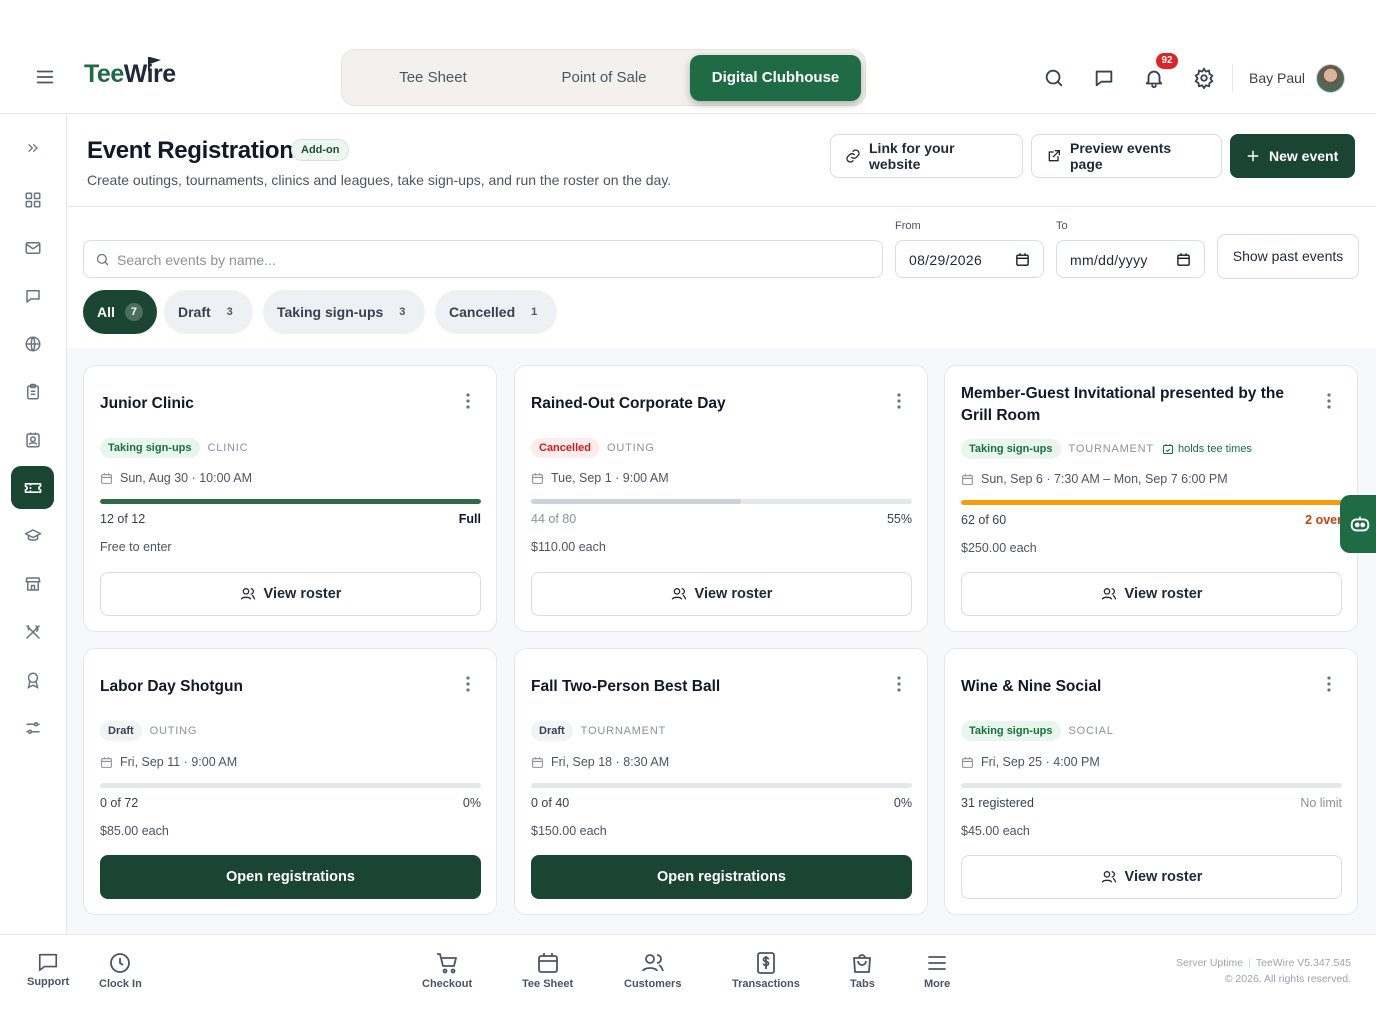 The width and height of the screenshot is (1376, 1032). Describe the element at coordinates (32, 583) in the screenshot. I see `store-icon` at that location.